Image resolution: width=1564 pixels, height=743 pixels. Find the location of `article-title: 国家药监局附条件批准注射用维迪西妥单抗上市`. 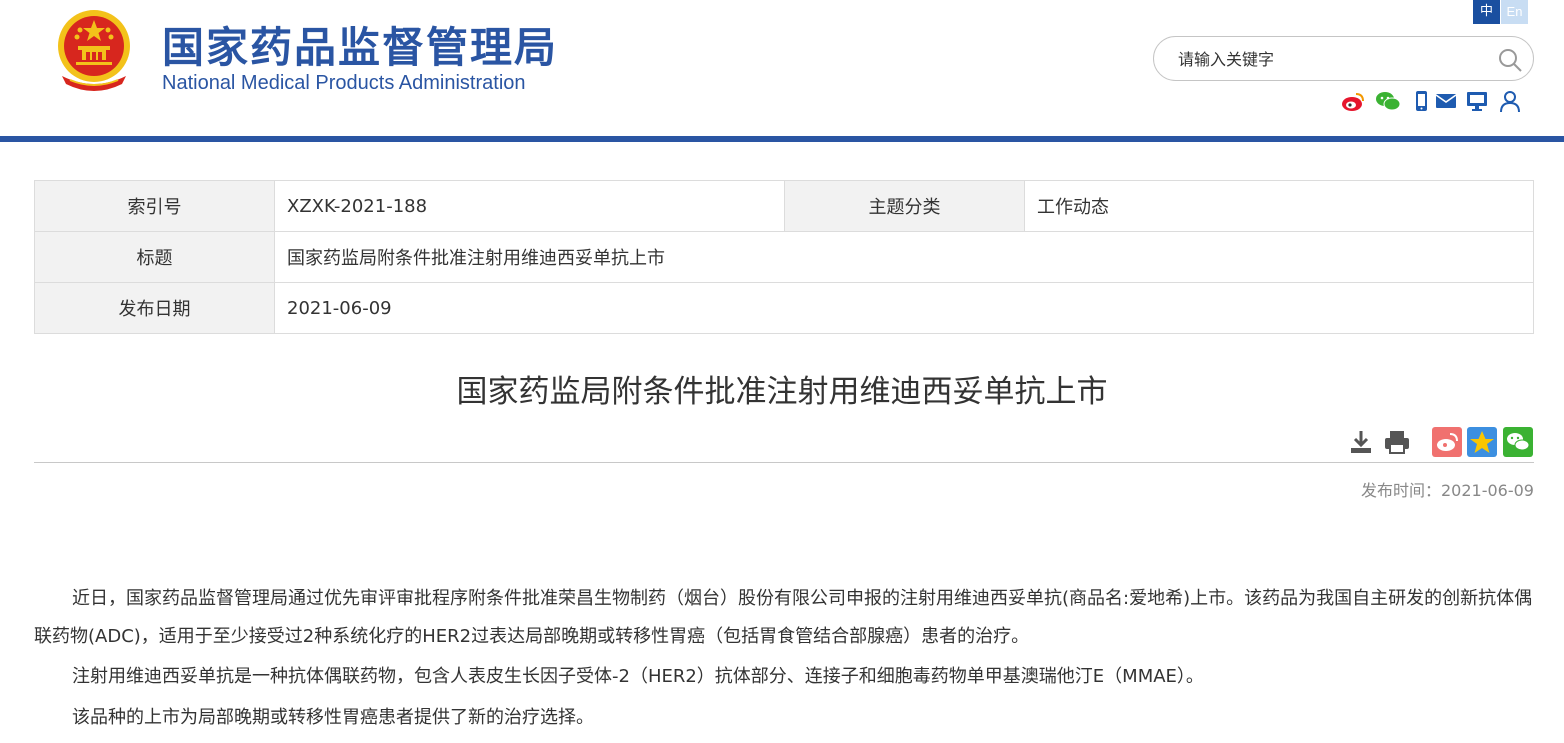

article-title: 国家药监局附条件批准注射用维迪西妥单抗上市 is located at coordinates (782, 392).